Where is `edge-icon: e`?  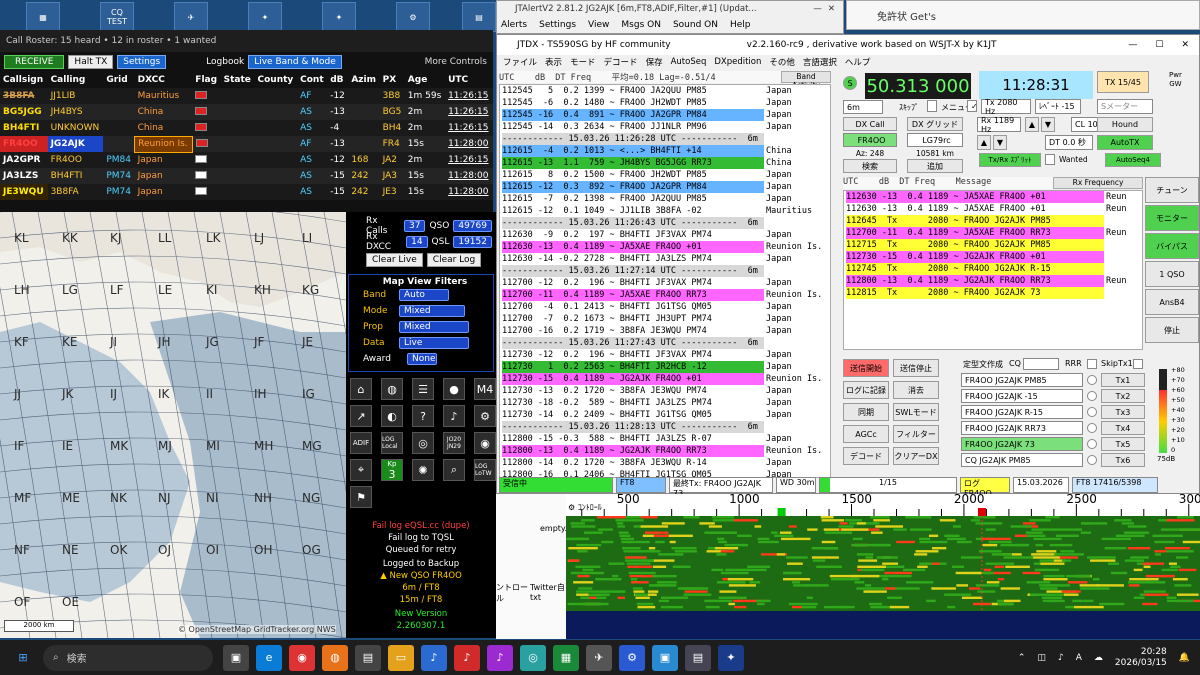
edge-icon: e is located at coordinates (269, 657).